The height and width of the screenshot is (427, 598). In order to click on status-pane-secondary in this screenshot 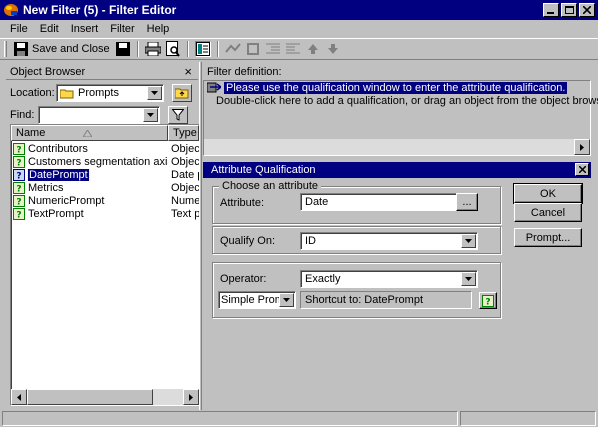, I will do `click(528, 418)`.